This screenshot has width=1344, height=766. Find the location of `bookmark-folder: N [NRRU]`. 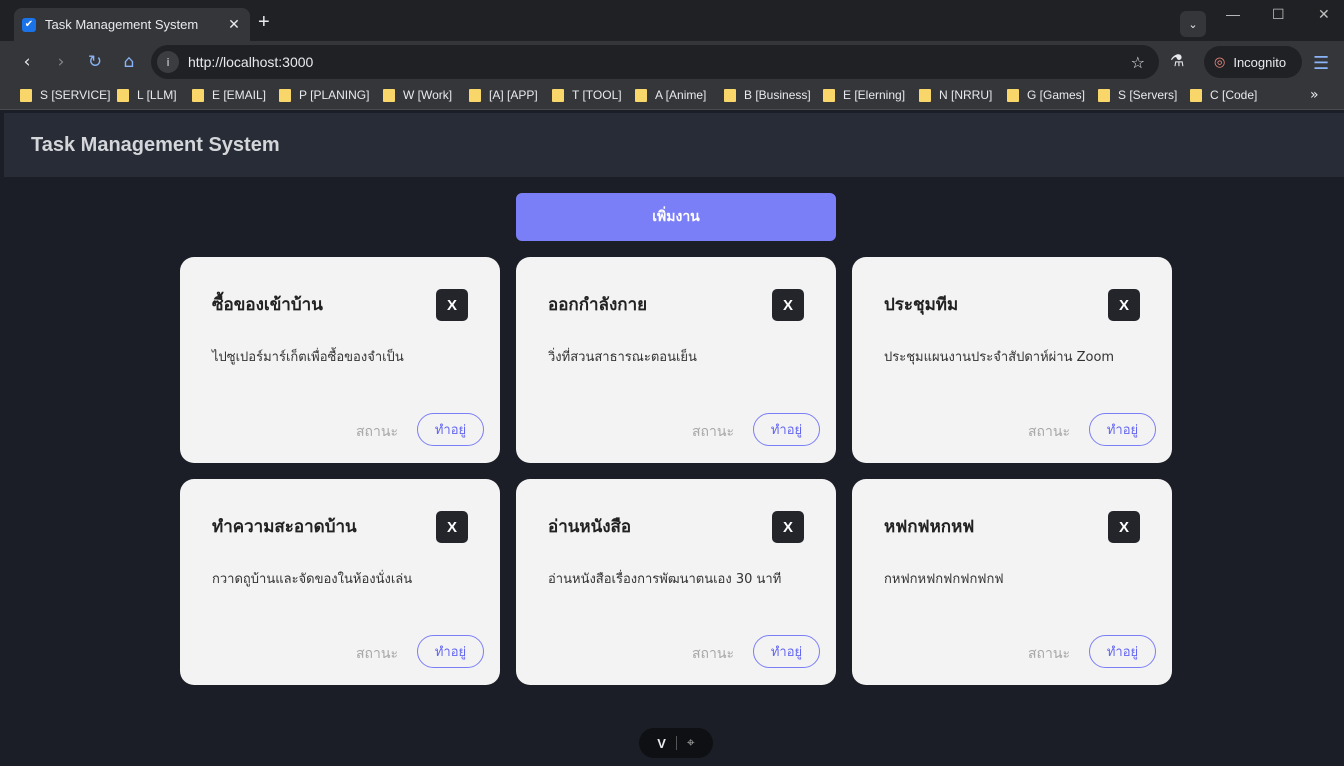

bookmark-folder: N [NRRU] is located at coordinates (955, 95).